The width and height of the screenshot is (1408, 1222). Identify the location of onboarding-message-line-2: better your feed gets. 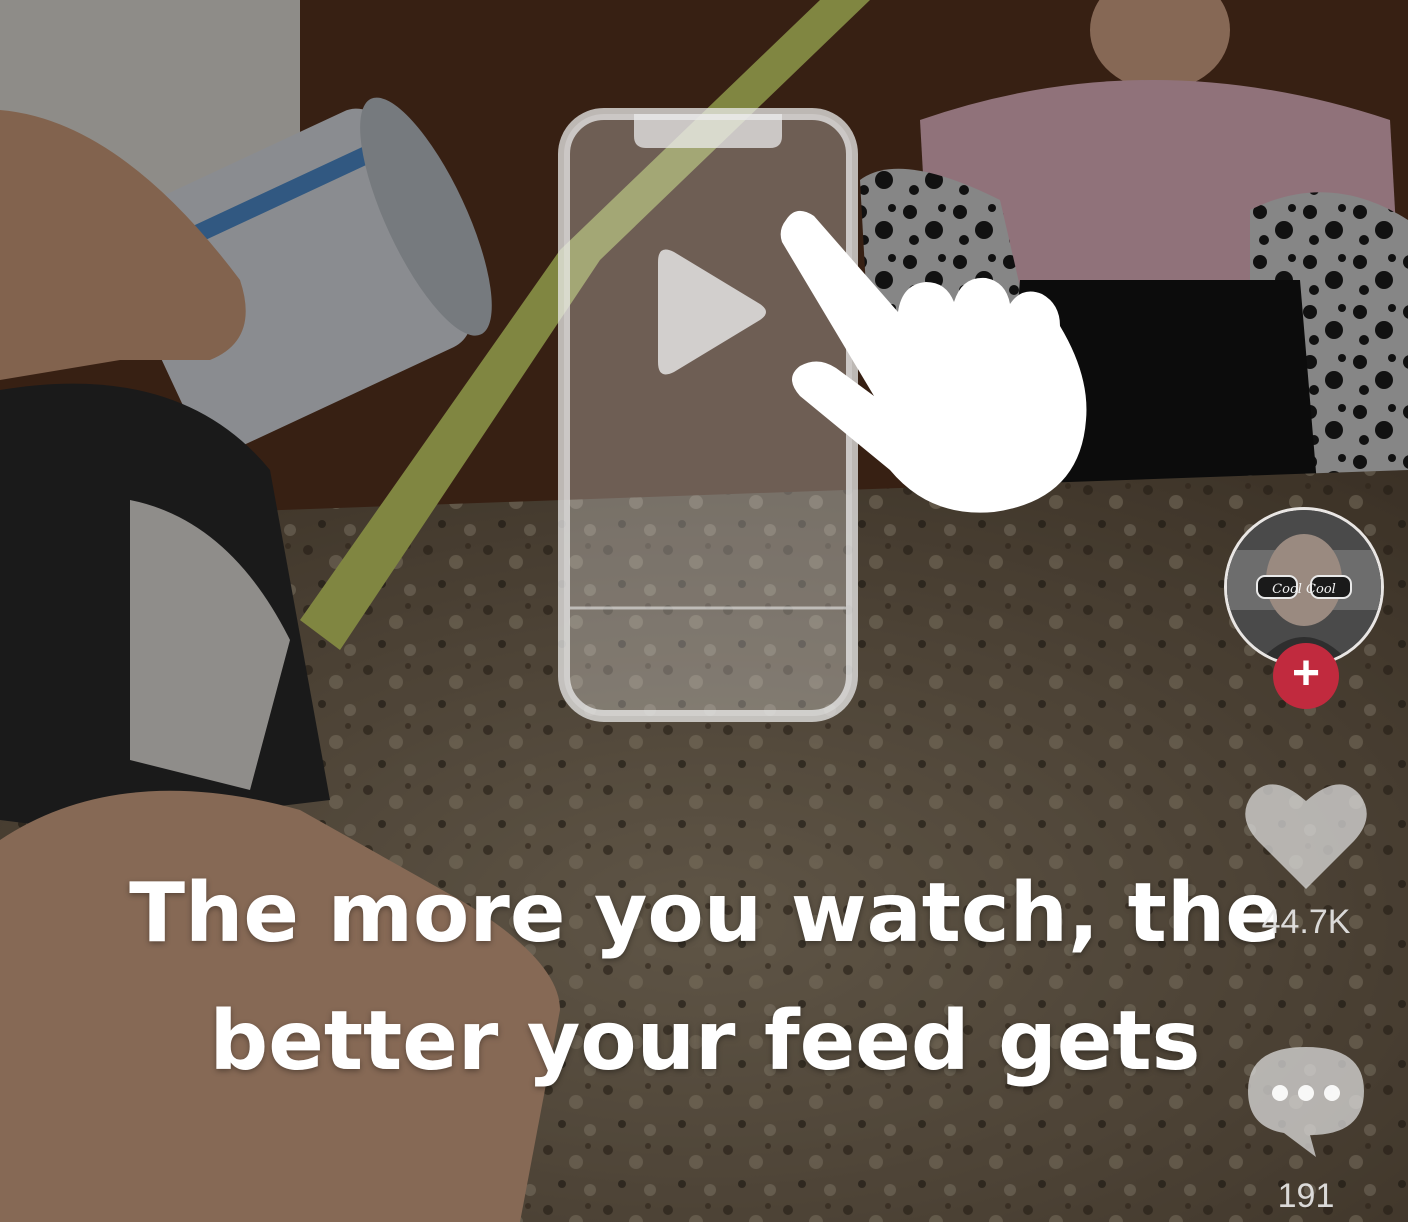
(705, 1041).